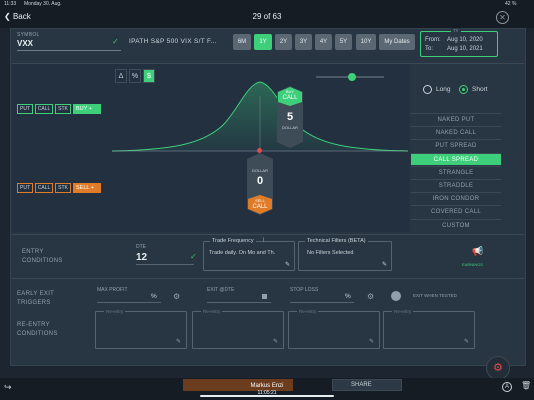 This screenshot has width=534, height=400. I want to click on buy-add-button: BUY +, so click(87, 109).